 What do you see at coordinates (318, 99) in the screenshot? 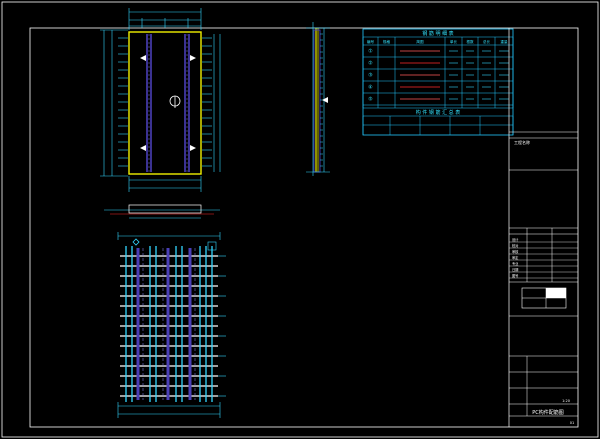
I see `side-elevation-view` at bounding box center [318, 99].